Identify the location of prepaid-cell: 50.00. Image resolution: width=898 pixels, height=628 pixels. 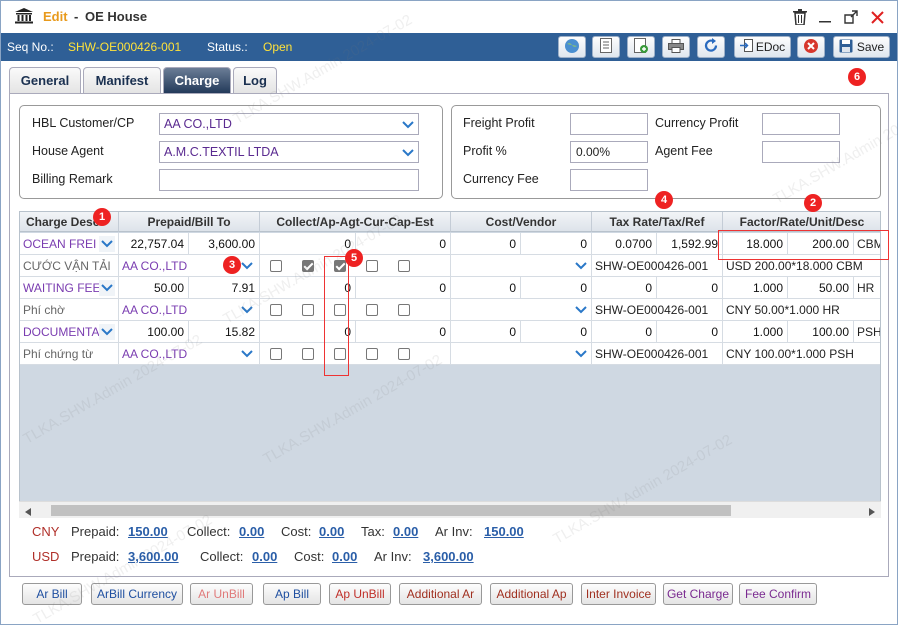
(154, 288).